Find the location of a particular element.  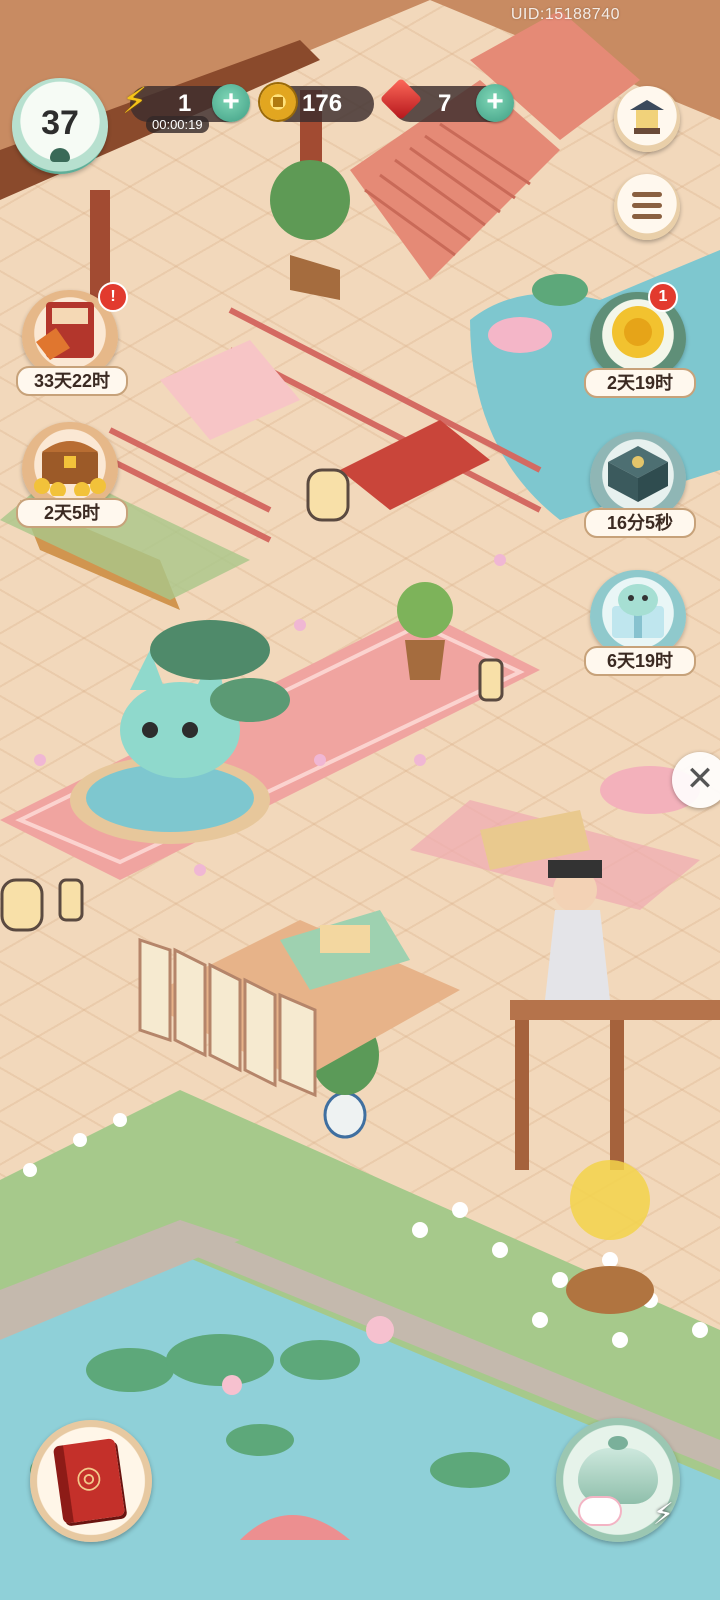

menu-list-button is located at coordinates (647, 207).